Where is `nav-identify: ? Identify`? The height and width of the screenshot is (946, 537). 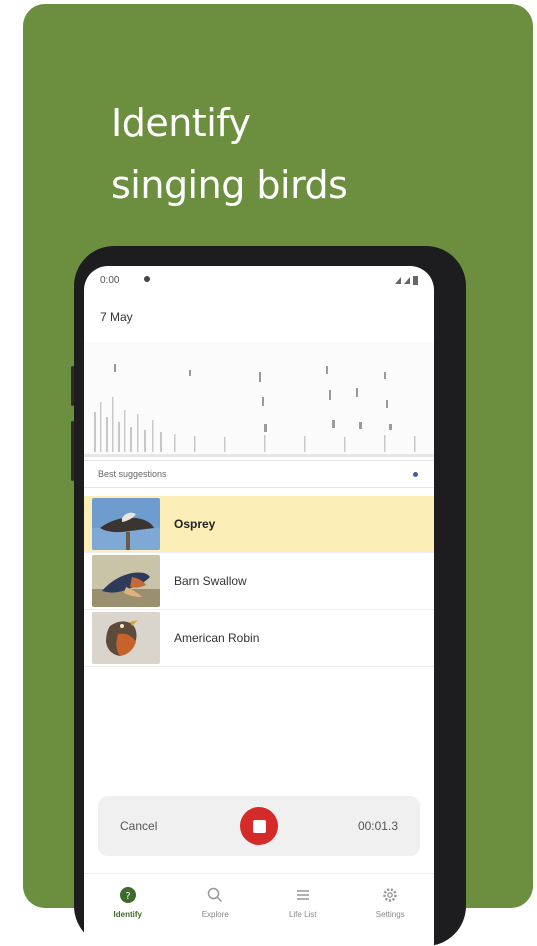 nav-identify: ? Identify is located at coordinates (128, 902).